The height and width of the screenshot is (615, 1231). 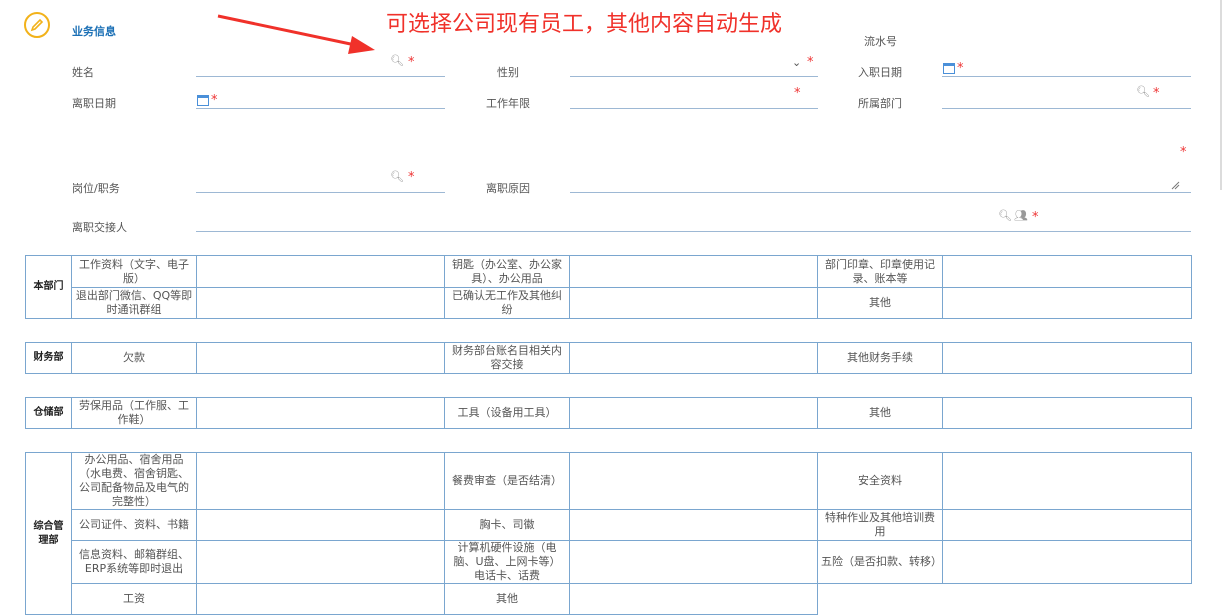 I want to click on item-label: 工资, so click(x=134, y=599).